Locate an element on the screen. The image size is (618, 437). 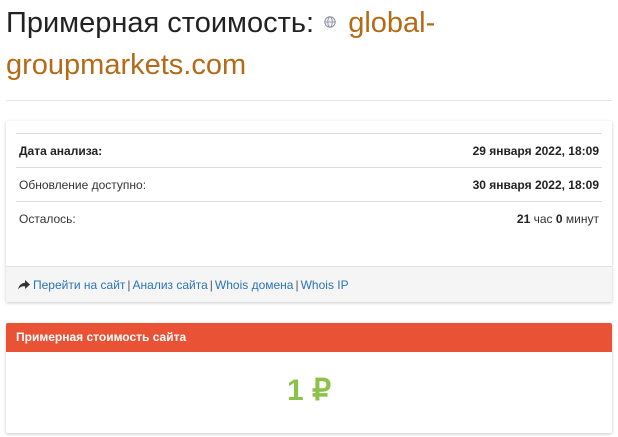
remaining-value: 21 час 0 минут is located at coordinates (455, 218).